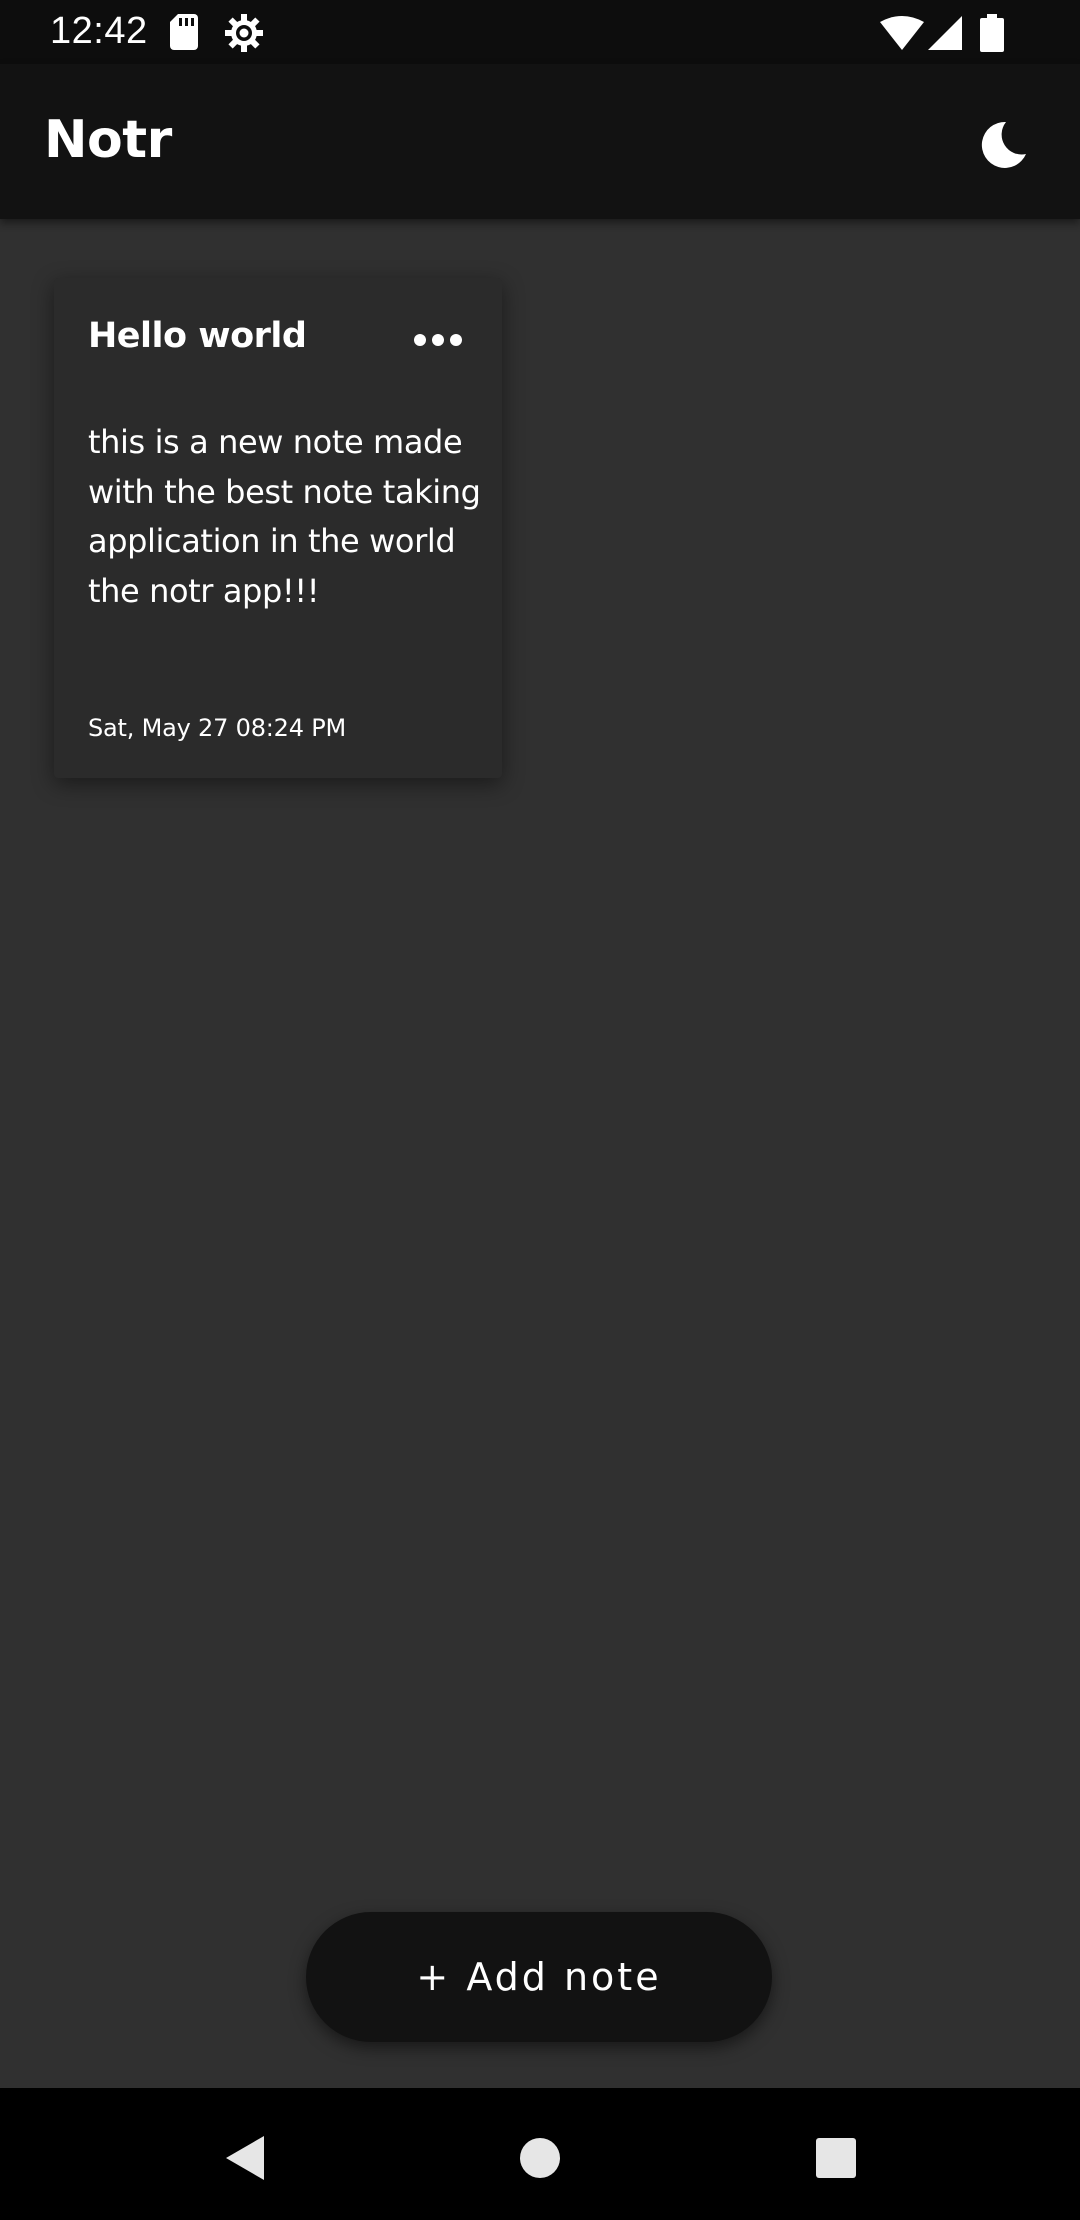  What do you see at coordinates (244, 2164) in the screenshot?
I see `back-icon` at bounding box center [244, 2164].